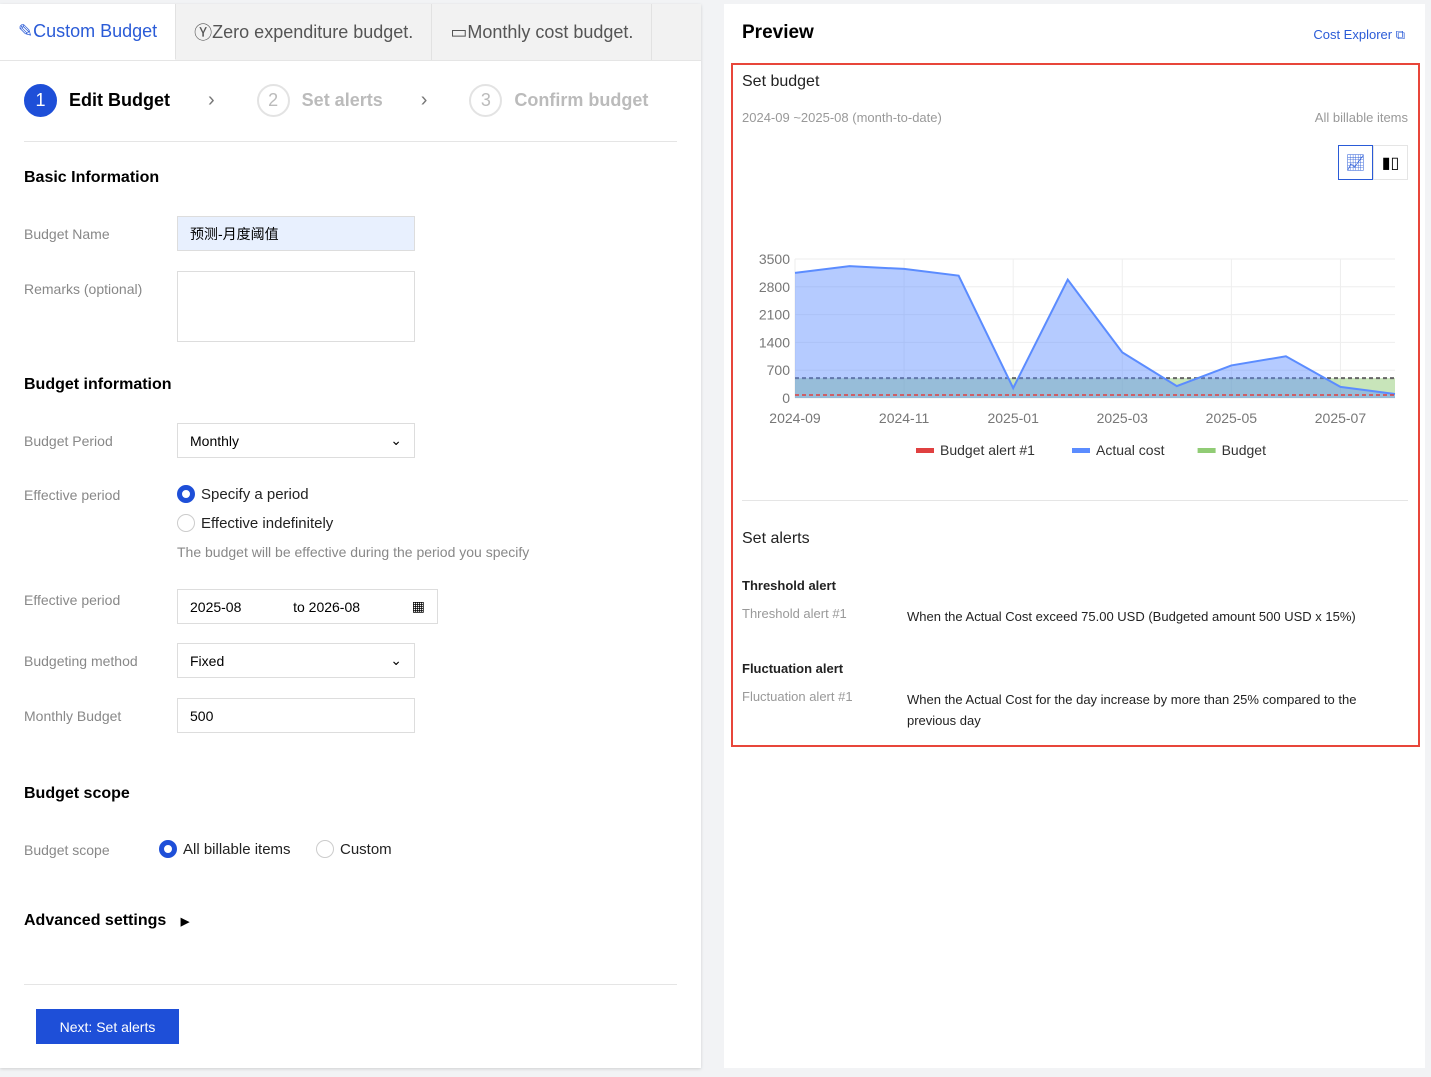  Describe the element at coordinates (795, 418) in the screenshot. I see `x-tick-label: 2024-09` at that location.